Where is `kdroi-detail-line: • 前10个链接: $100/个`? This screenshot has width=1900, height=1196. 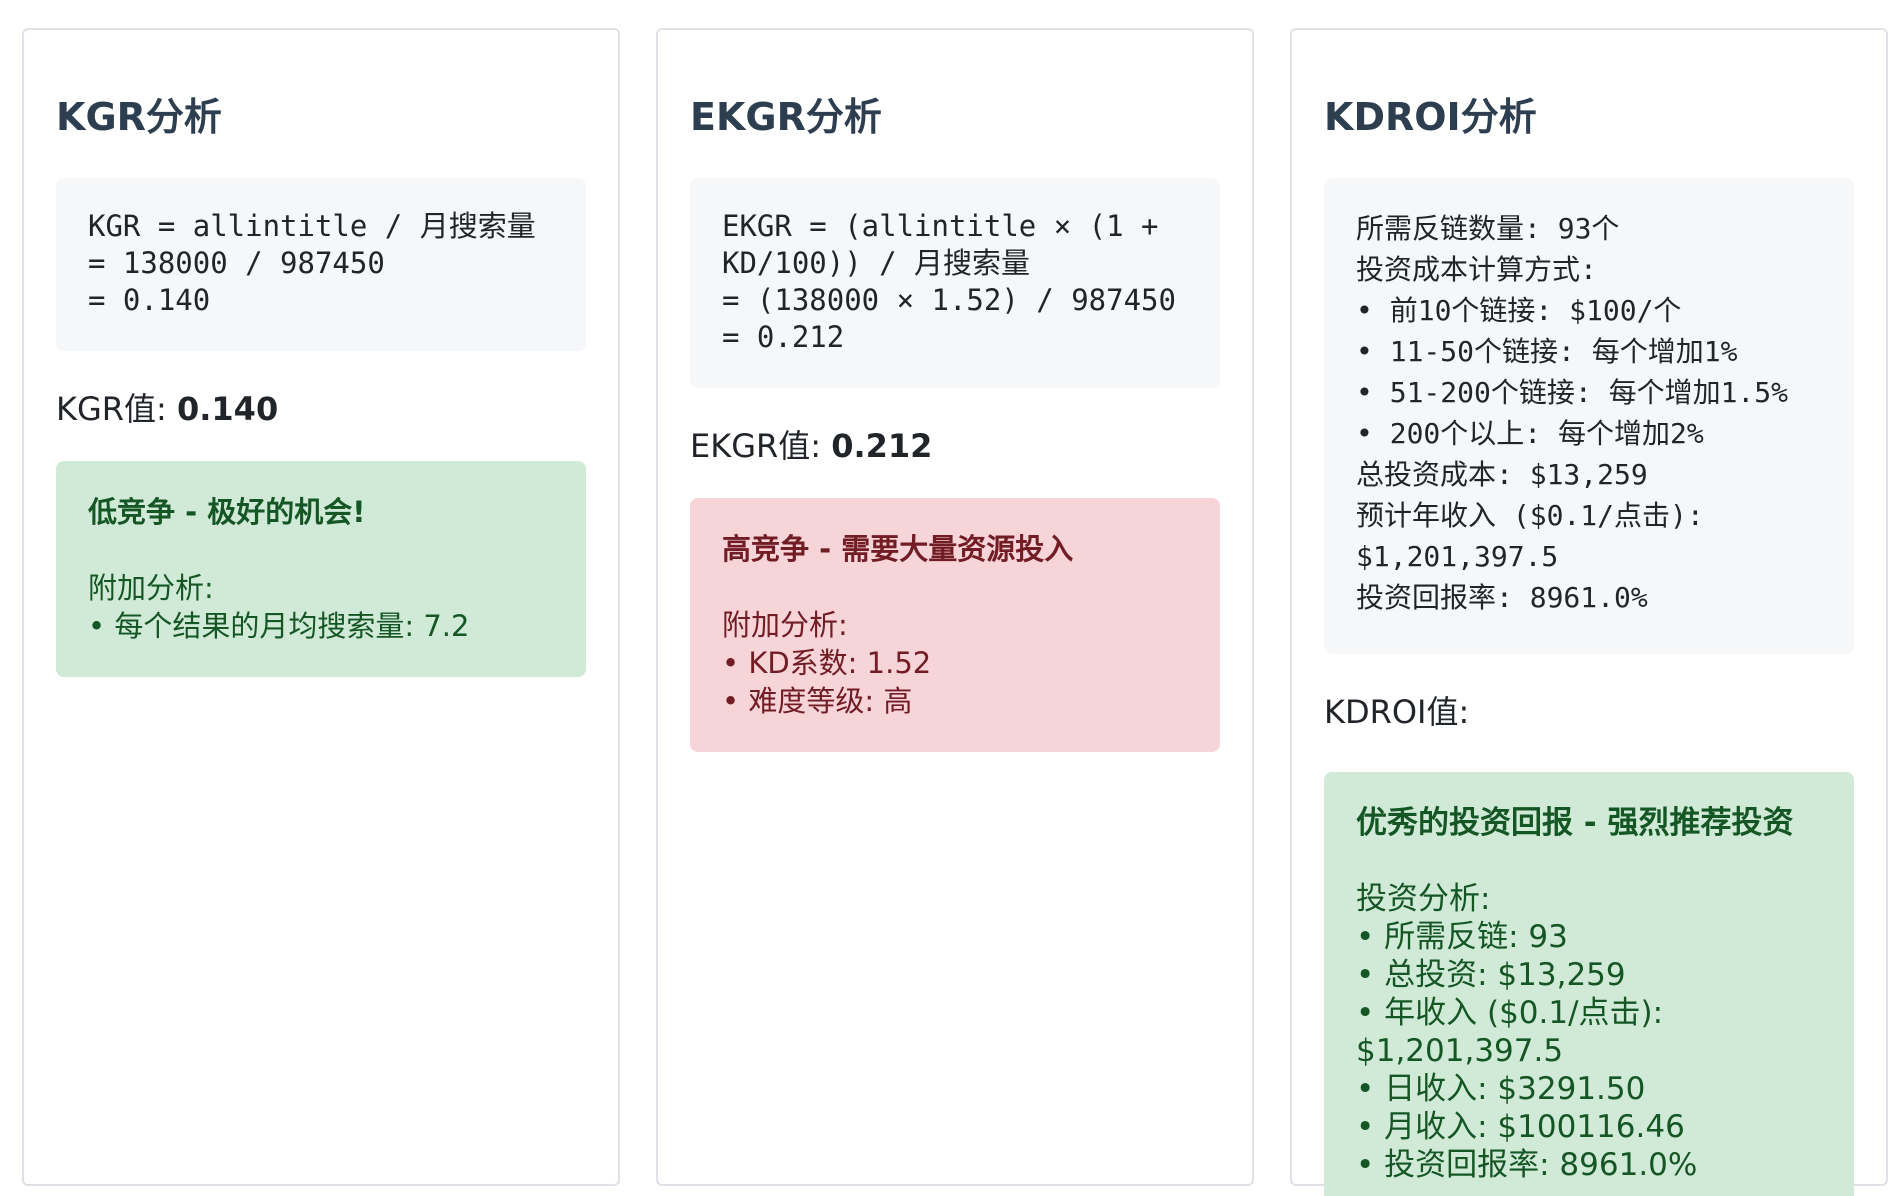
kdroi-detail-line: • 前10个链接: $100/个 is located at coordinates (1519, 310).